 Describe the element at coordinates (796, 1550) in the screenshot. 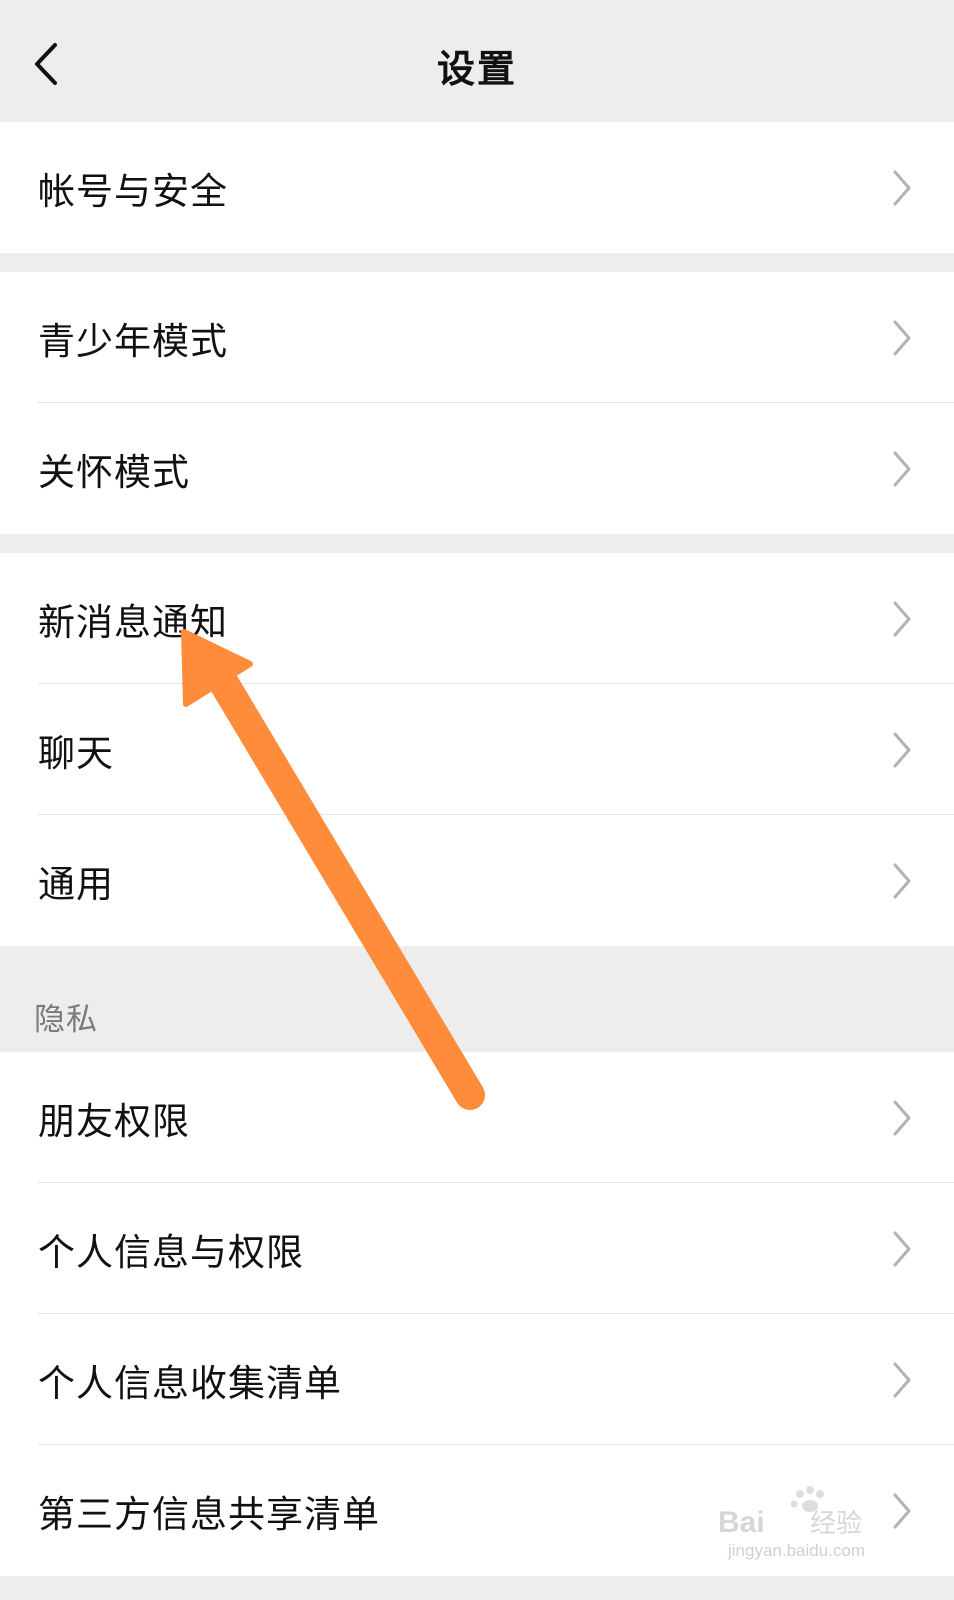

I see `watermark-url: jingyan.baidu.com` at that location.